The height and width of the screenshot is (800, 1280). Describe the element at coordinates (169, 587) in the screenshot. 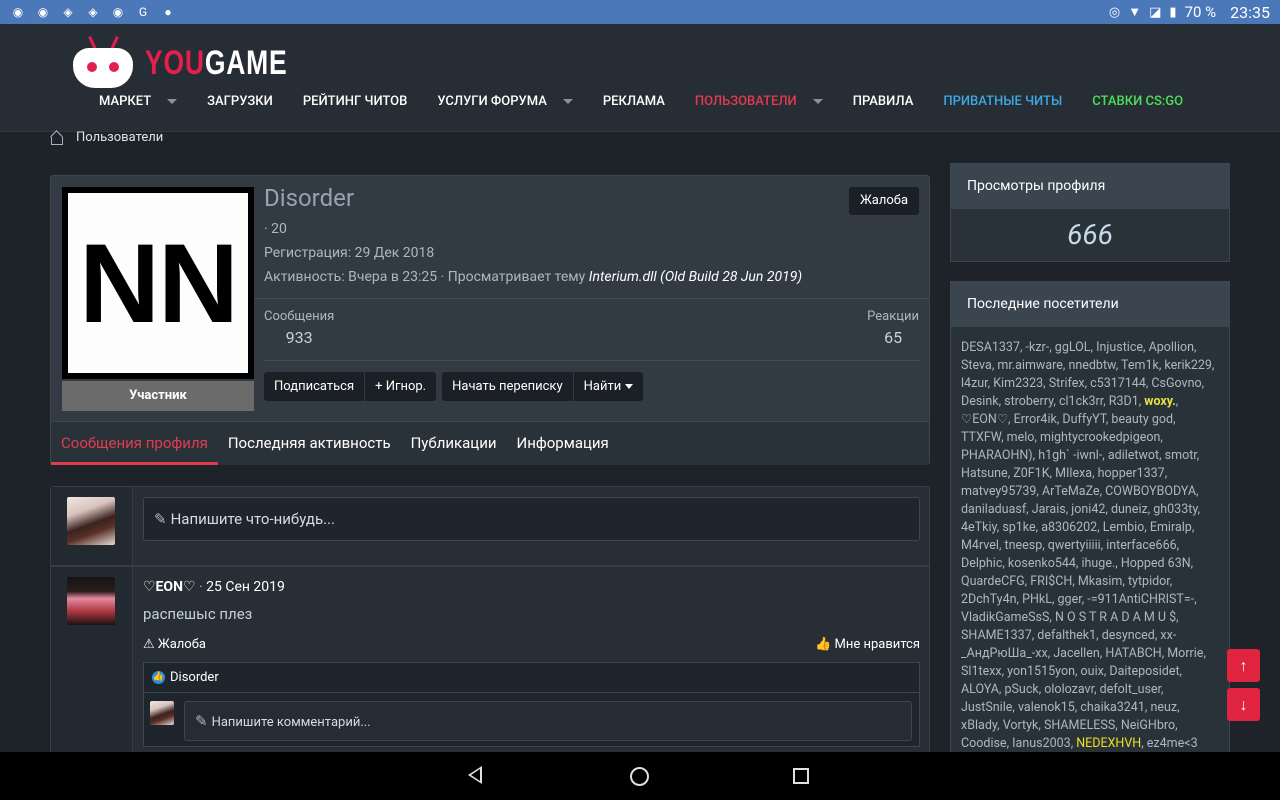

I see `post-author: ♡EON♡` at that location.